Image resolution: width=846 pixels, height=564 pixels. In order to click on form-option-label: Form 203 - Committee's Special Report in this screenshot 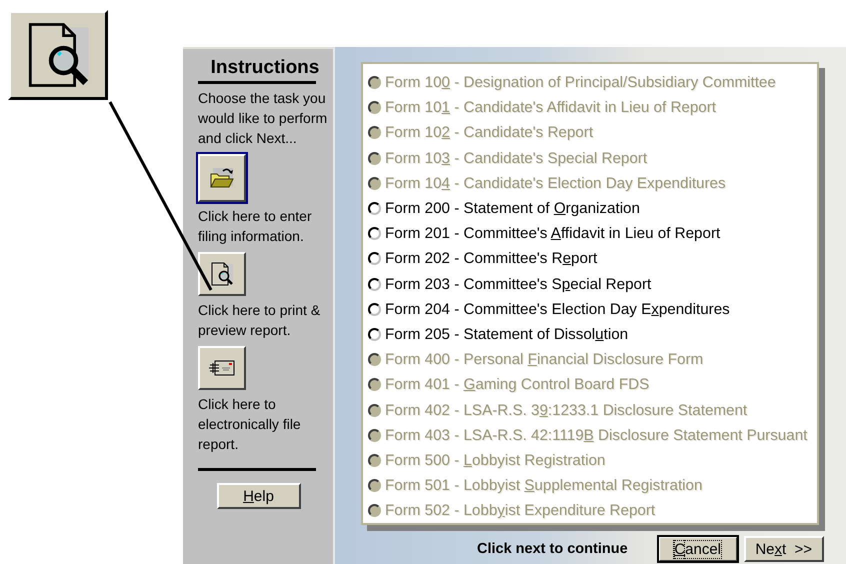, I will do `click(518, 284)`.